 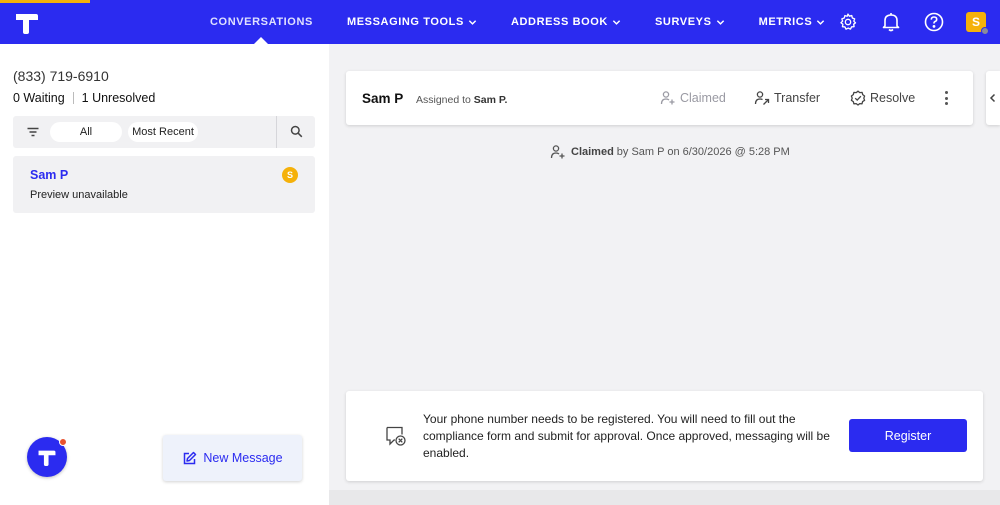 What do you see at coordinates (893, 98) in the screenshot?
I see `resolve-label: Resolve` at bounding box center [893, 98].